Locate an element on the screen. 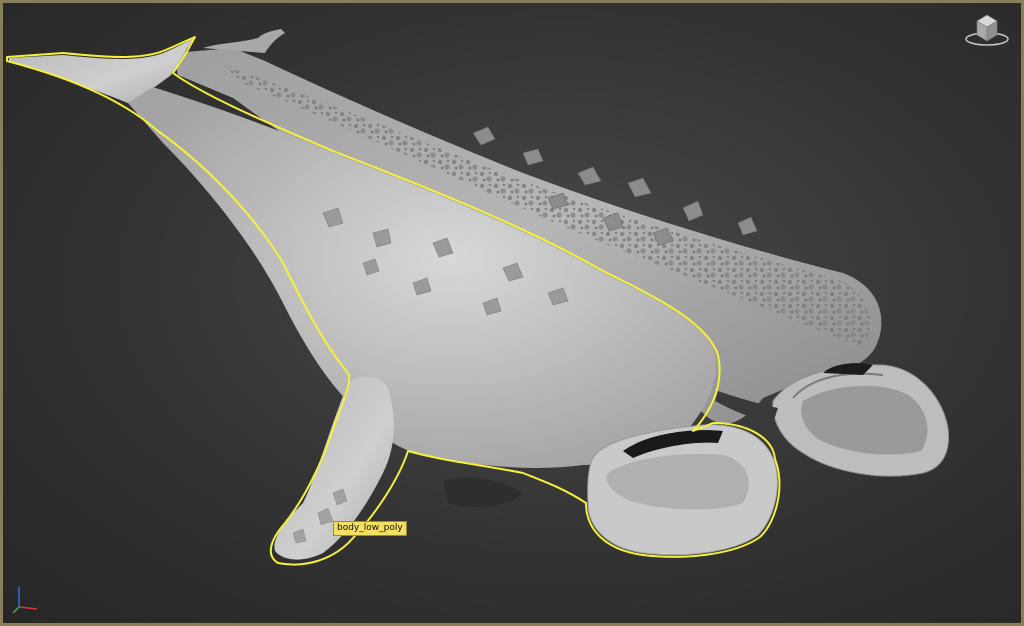 Image resolution: width=1024 pixels, height=626 pixels. axis-tripod-icon is located at coordinates (25, 600).